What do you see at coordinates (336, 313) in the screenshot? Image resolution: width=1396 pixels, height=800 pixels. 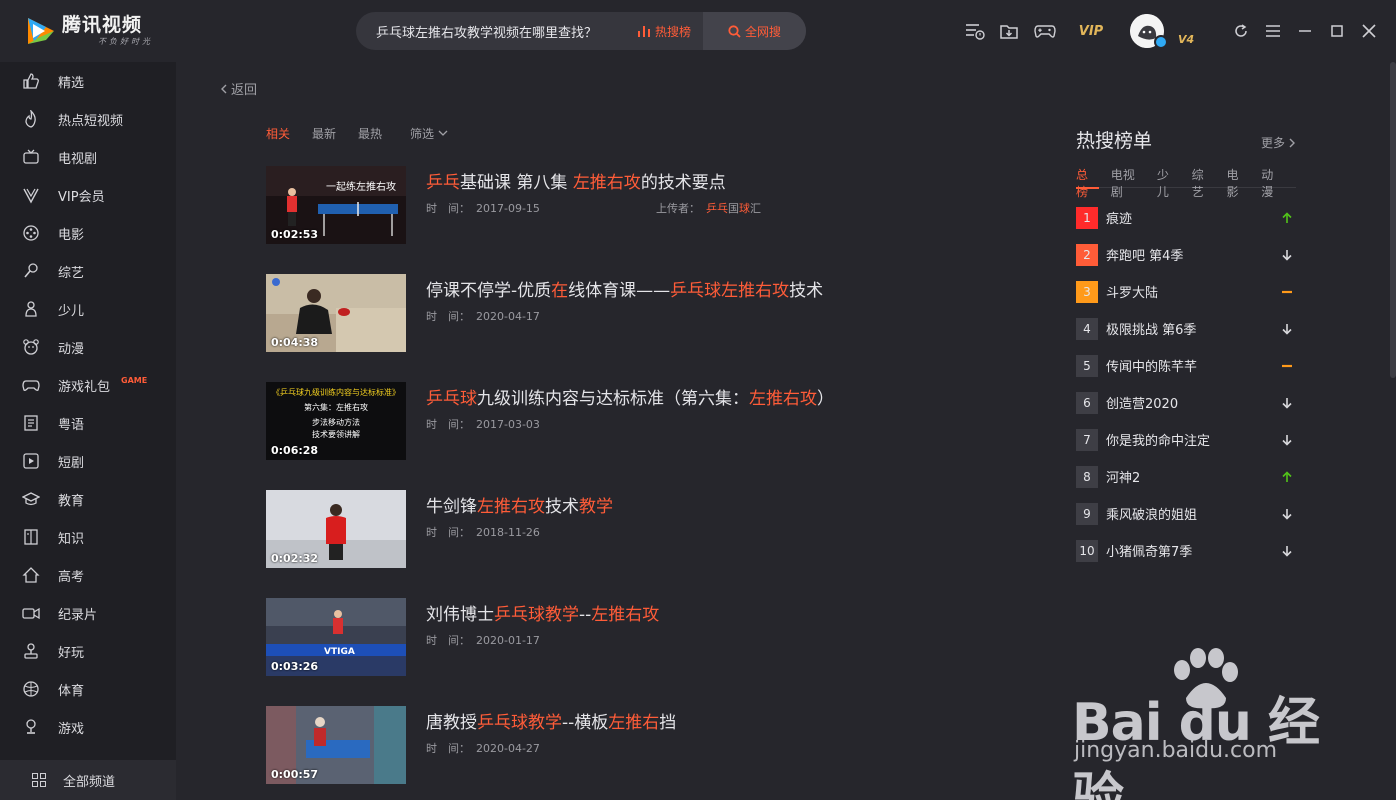 I see `video-thumbnail: 0:04:38` at bounding box center [336, 313].